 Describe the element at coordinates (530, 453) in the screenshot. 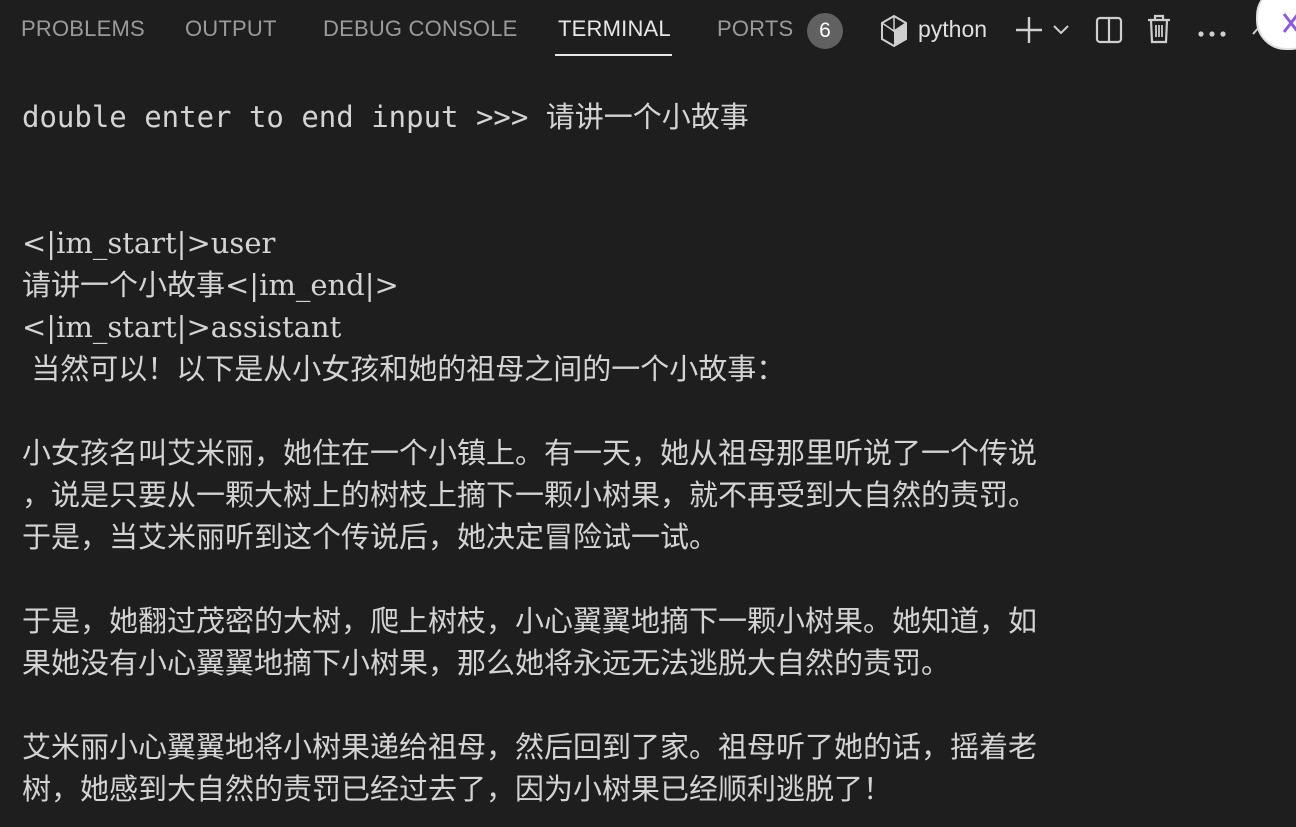

I see `terminal-line: 小女孩名叫艾米丽，她住在一个小镇上。有一天，她从祖母那里听说了一个传说` at that location.